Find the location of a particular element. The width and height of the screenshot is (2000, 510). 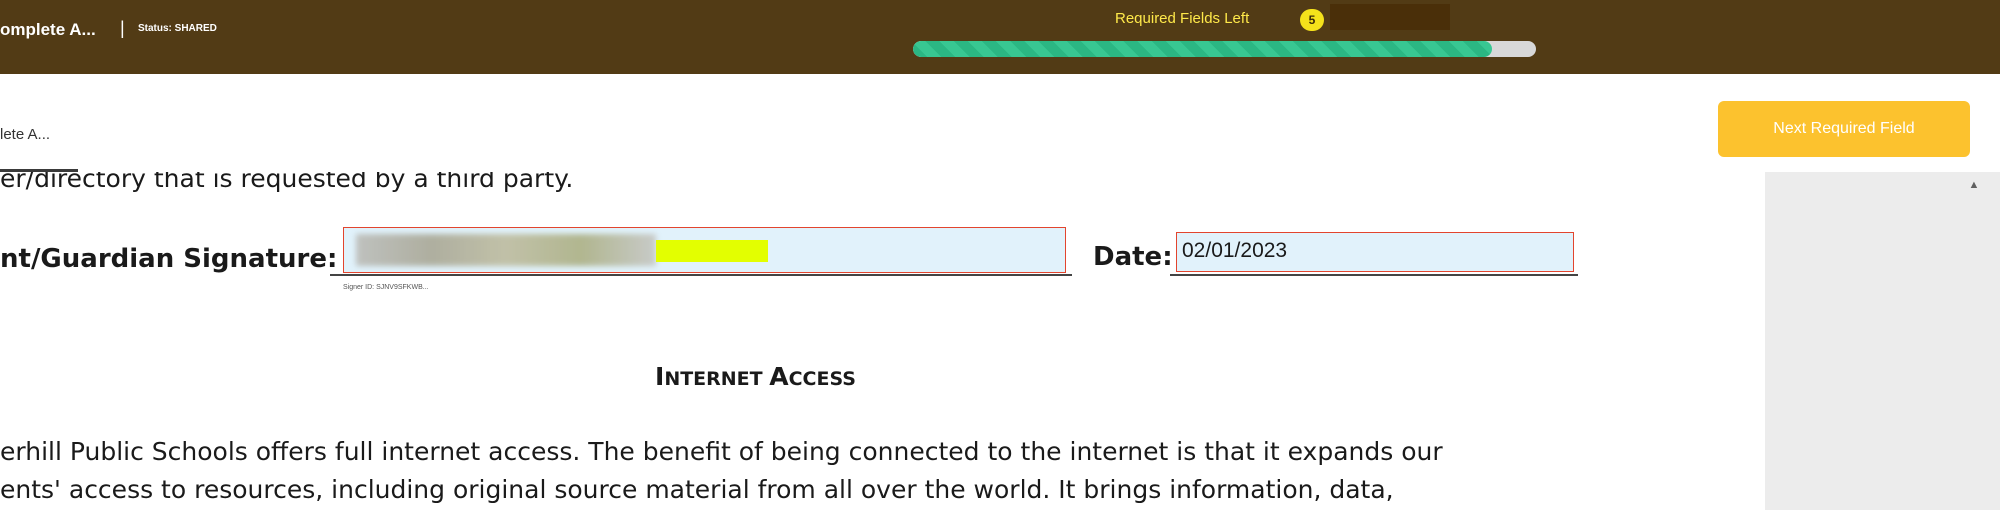

heading-initial-1: I is located at coordinates (660, 376).